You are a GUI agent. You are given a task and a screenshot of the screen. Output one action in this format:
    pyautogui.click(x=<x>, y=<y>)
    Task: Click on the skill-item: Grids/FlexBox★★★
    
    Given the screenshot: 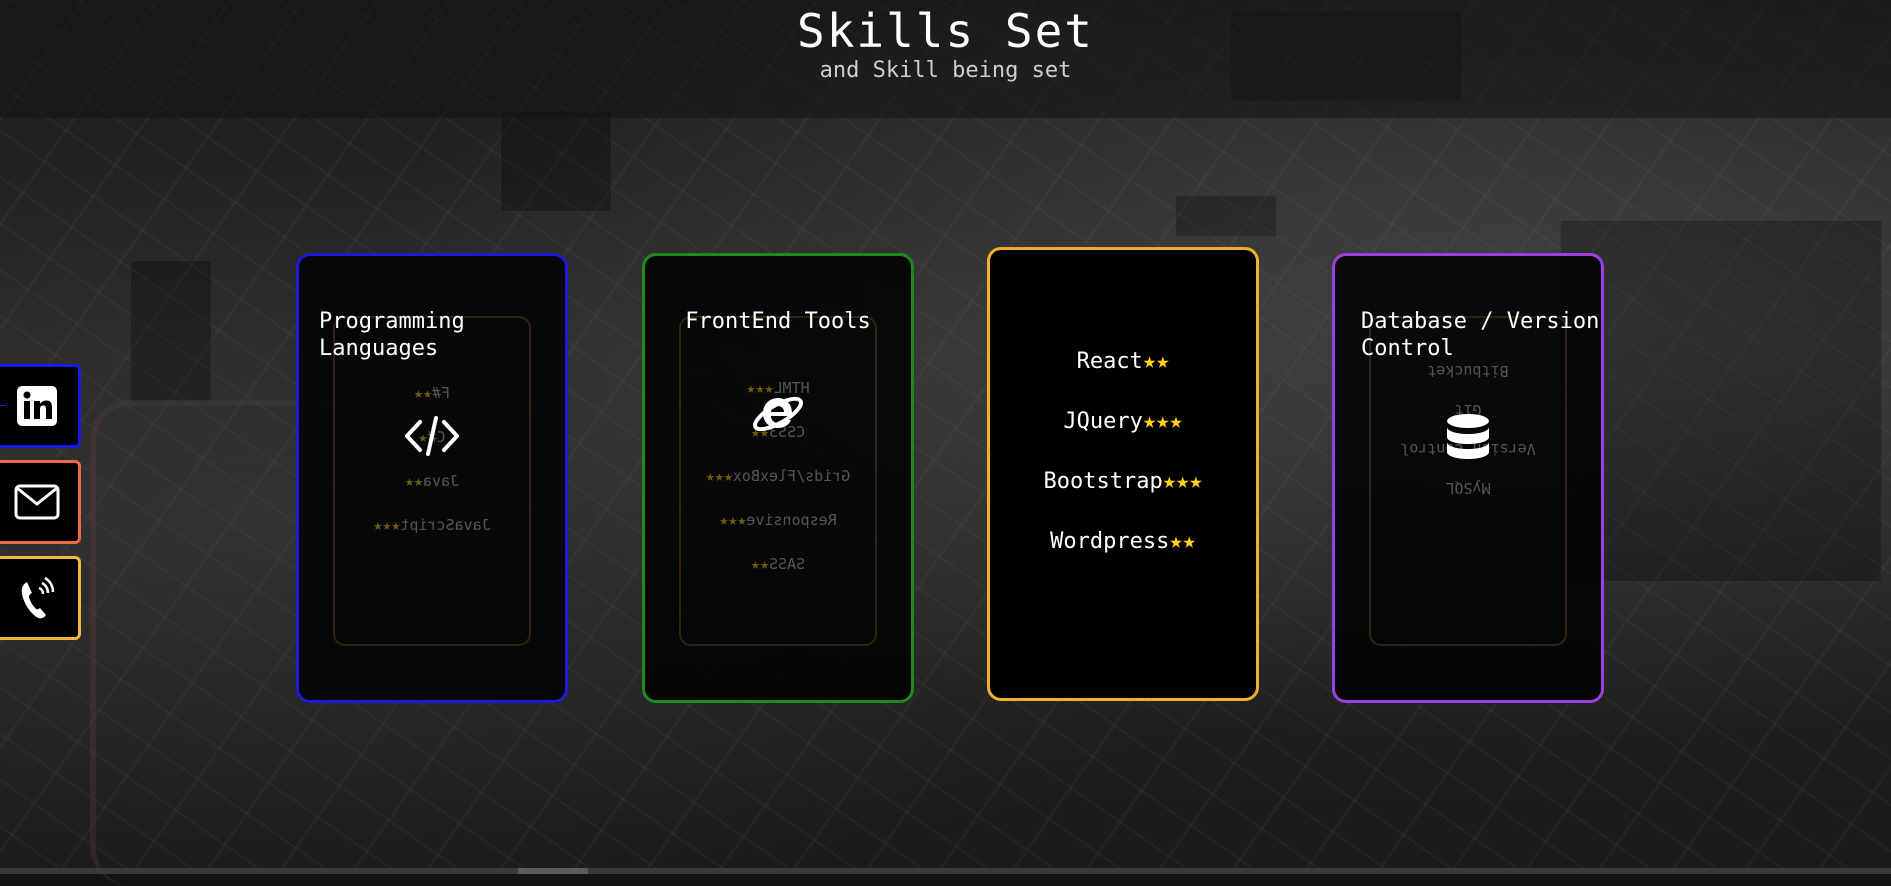 What is the action you would take?
    pyautogui.click(x=778, y=476)
    